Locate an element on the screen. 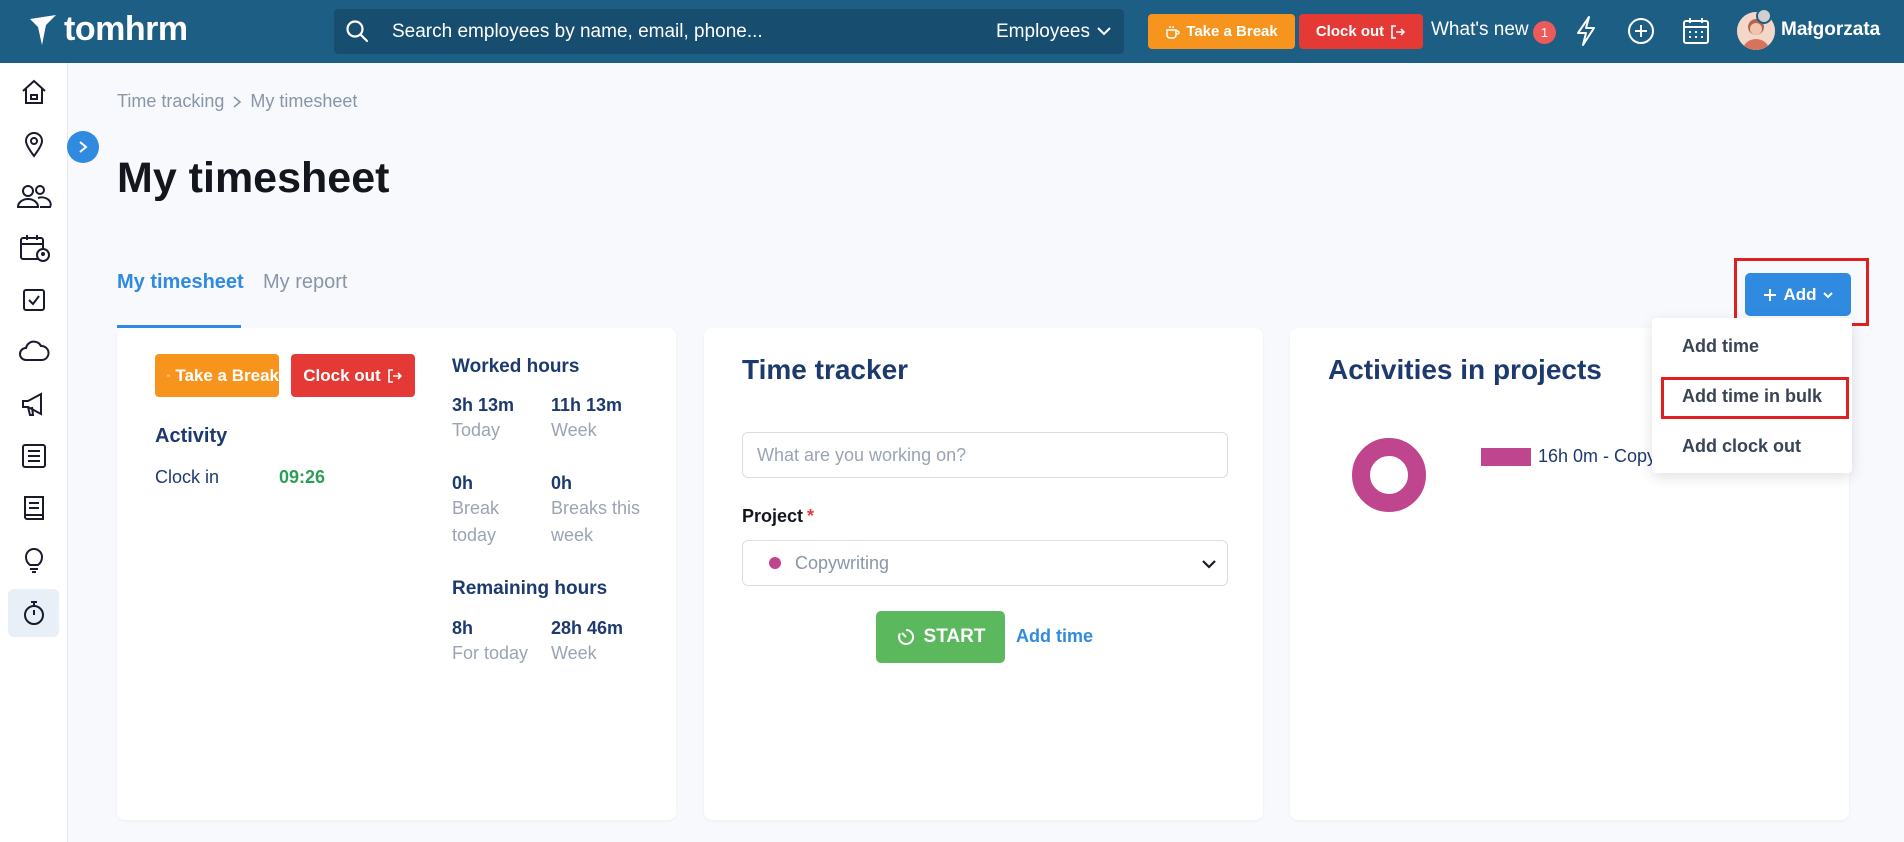 This screenshot has width=1904, height=842. sidebar-item-news is located at coordinates (33, 456).